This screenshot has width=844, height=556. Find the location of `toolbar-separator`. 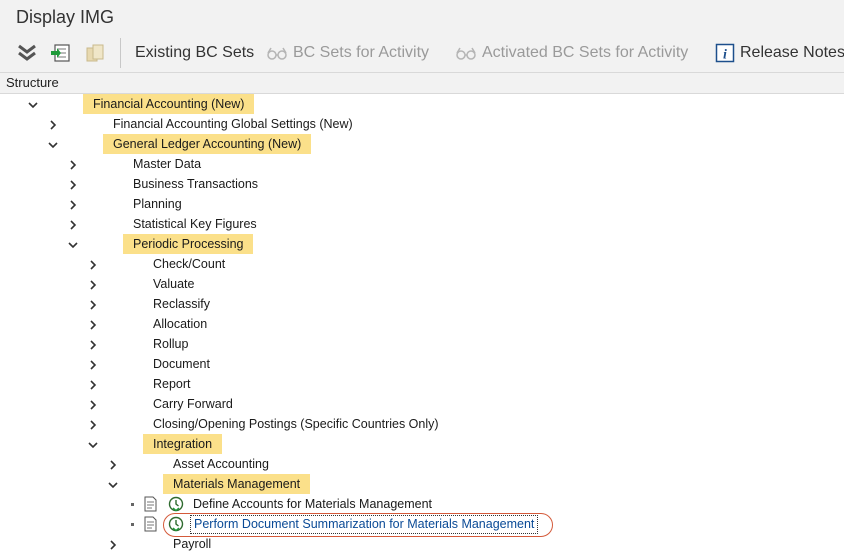

toolbar-separator is located at coordinates (120, 53).